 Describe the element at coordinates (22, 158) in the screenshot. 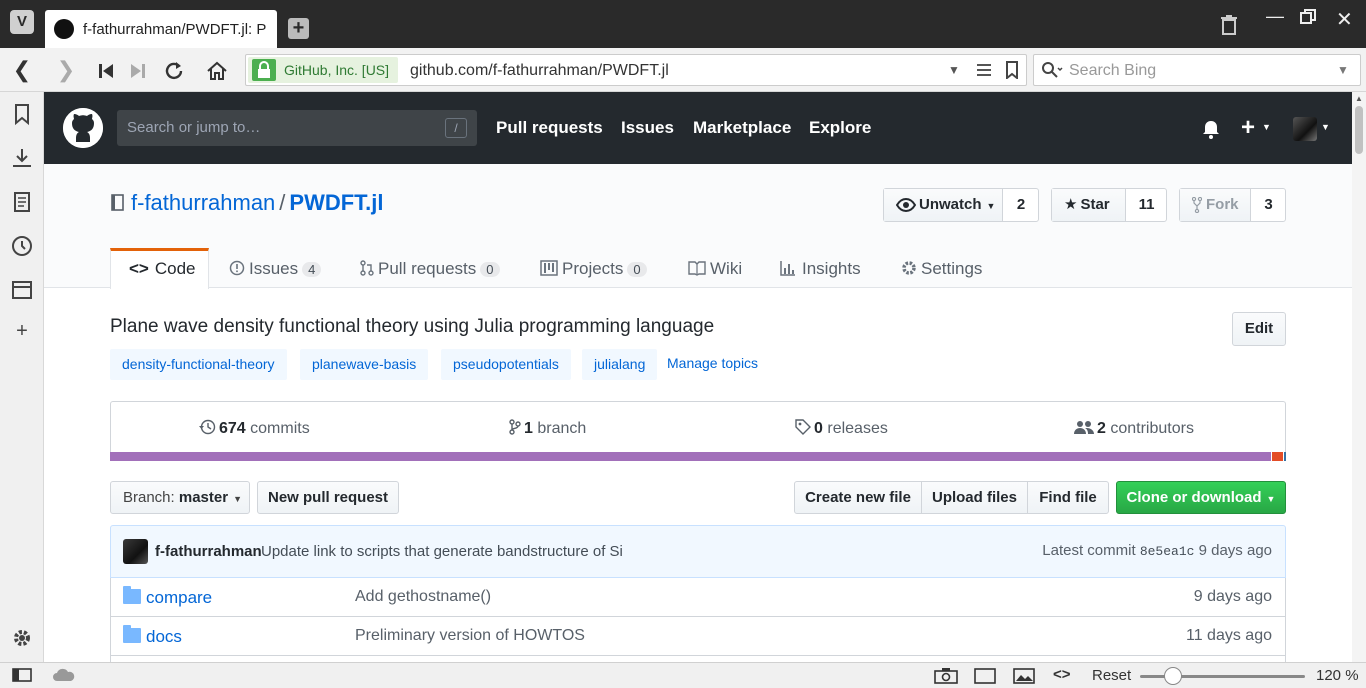

I see `downloads-panel-icon` at that location.